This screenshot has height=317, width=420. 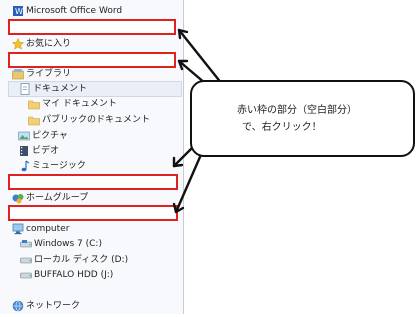 What do you see at coordinates (282, 127) in the screenshot?
I see `callout-line-2: で、右クリック！` at bounding box center [282, 127].